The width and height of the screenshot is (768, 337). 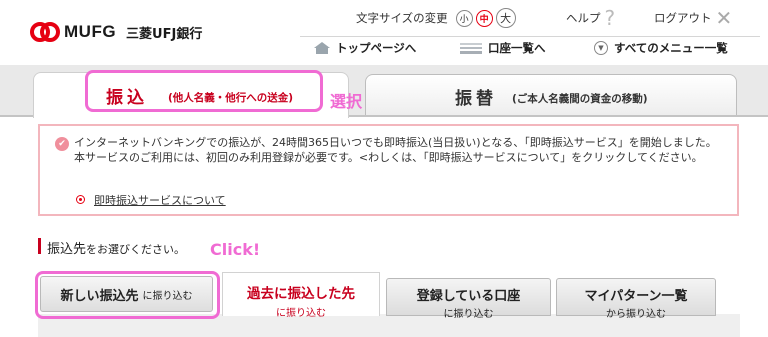 I want to click on nav-divider, so click(x=530, y=36).